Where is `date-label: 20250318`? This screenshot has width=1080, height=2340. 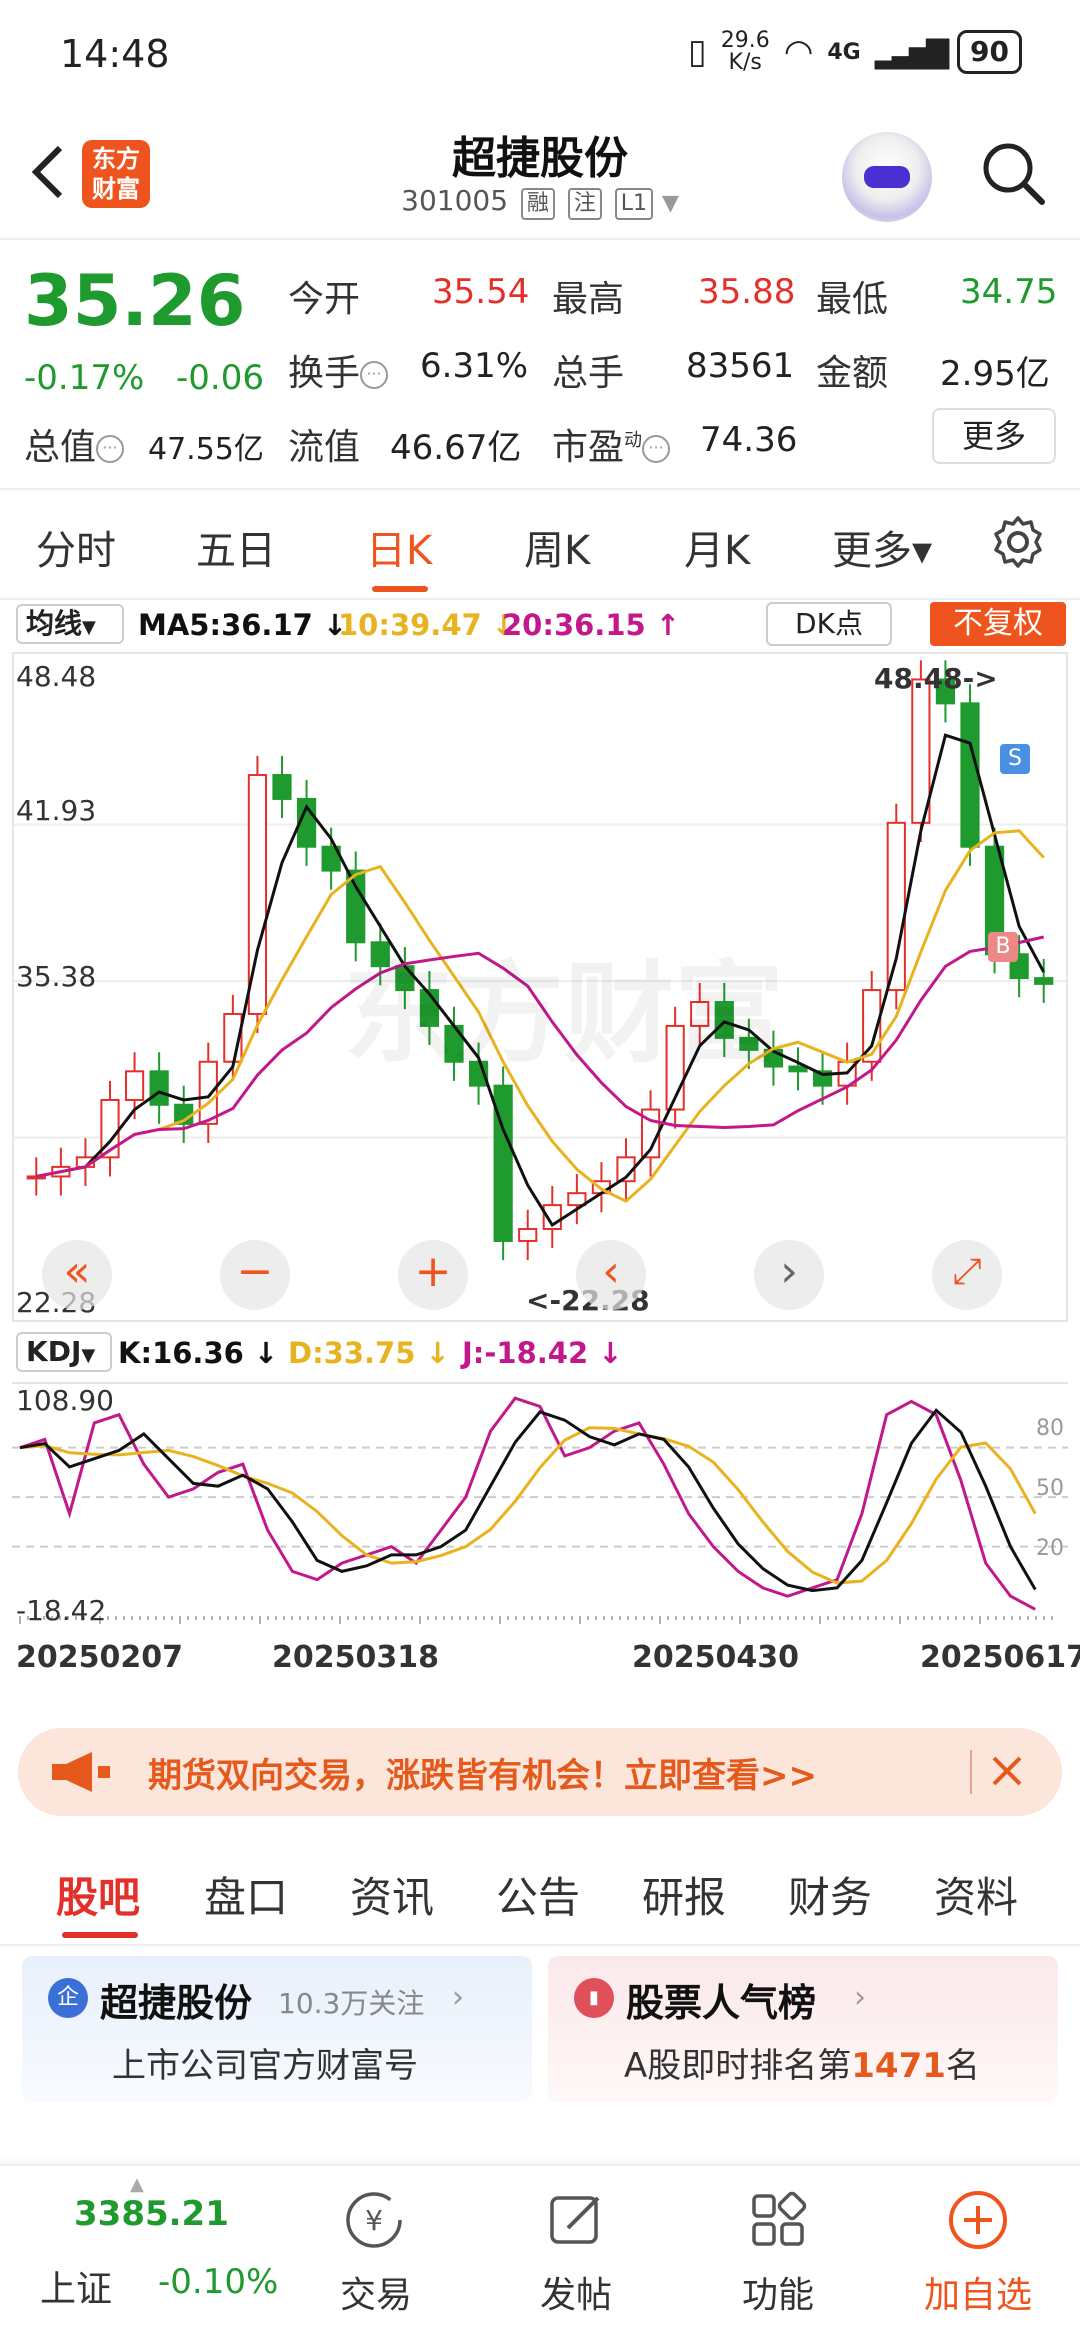 date-label: 20250318 is located at coordinates (355, 1657).